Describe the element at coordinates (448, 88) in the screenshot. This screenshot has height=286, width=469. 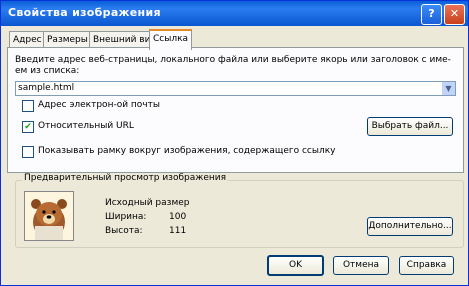
I see `chevron-down-icon: ▼` at that location.